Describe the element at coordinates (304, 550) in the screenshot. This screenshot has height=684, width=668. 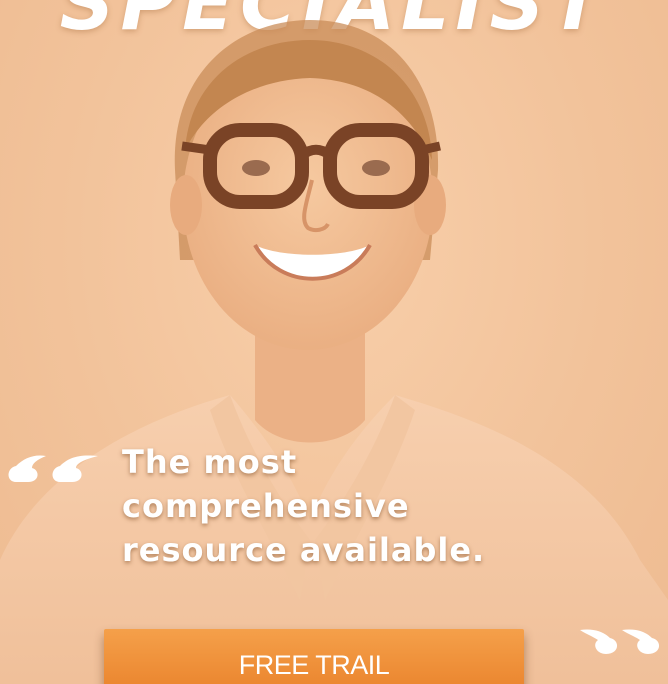
I see `quote-line-3: resource available.` at that location.